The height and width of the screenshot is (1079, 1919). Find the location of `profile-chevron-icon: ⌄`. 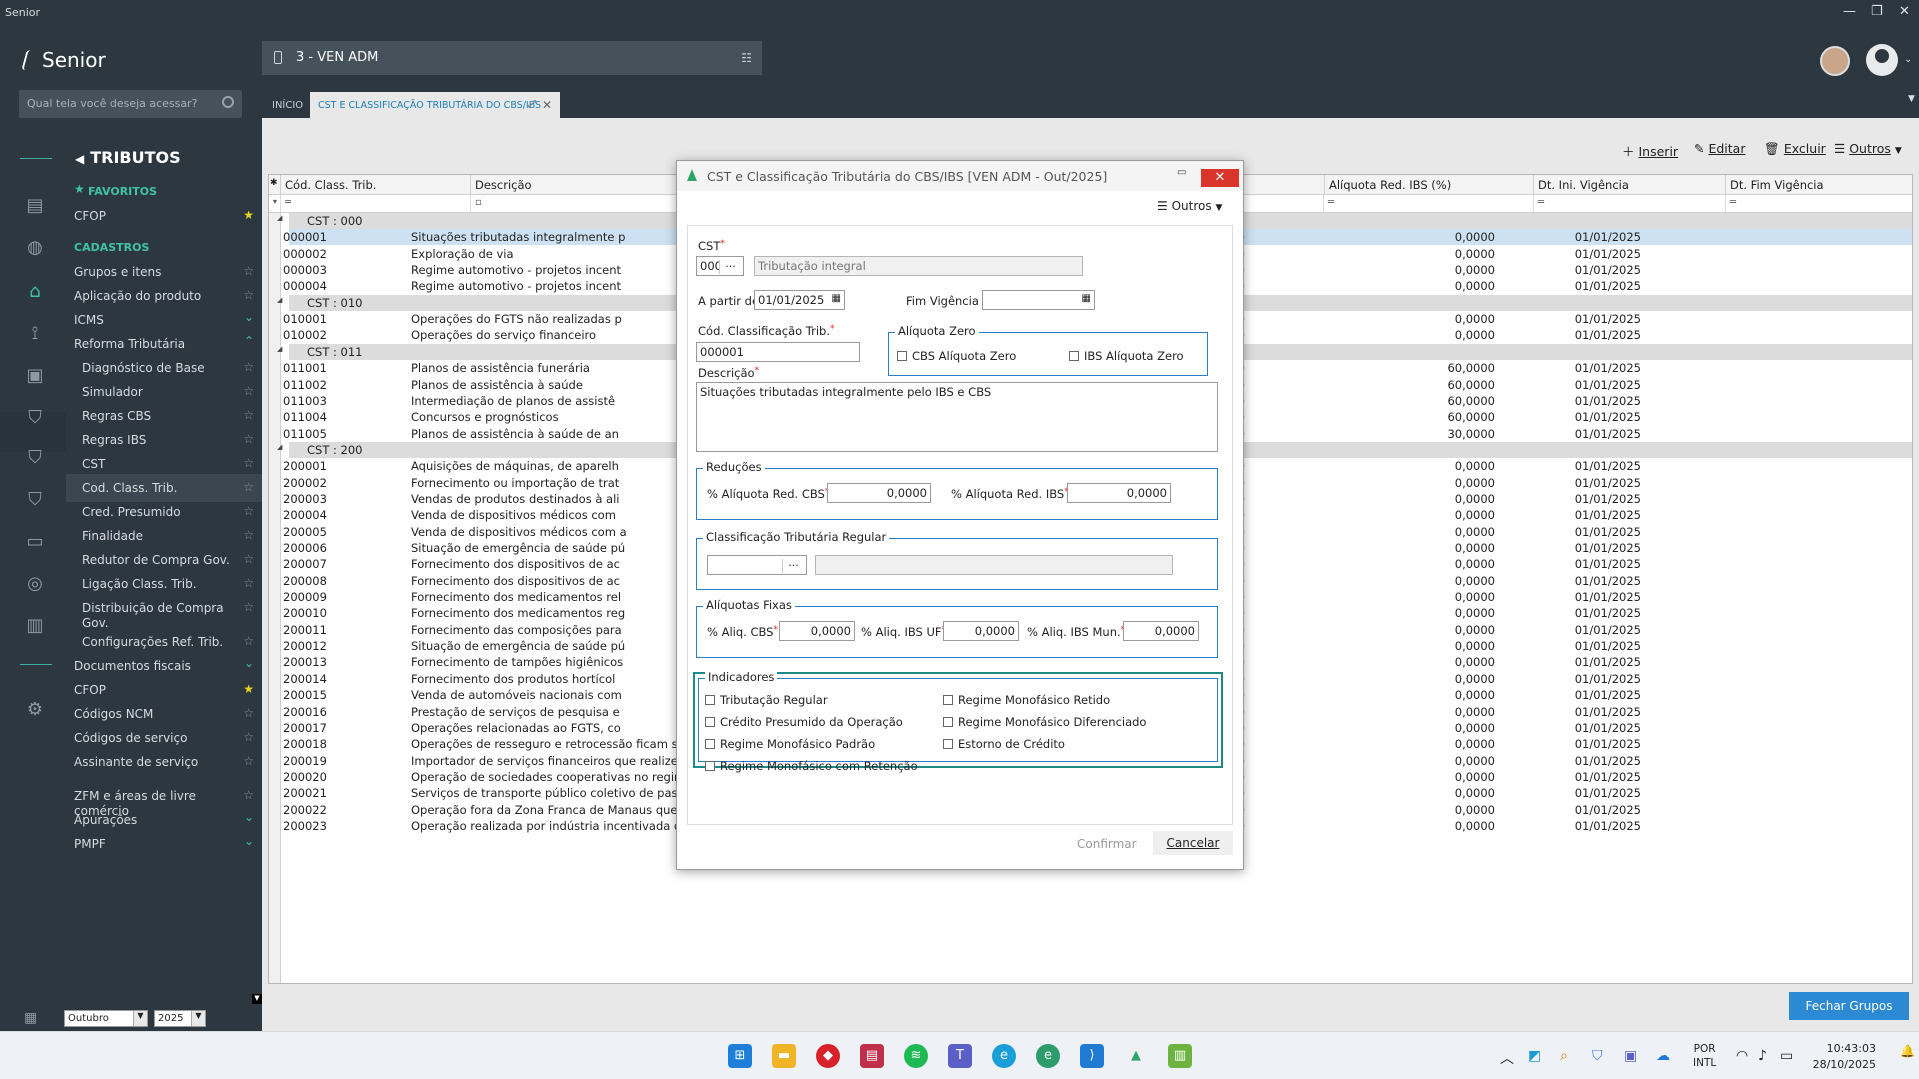

profile-chevron-icon: ⌄ is located at coordinates (1908, 59).